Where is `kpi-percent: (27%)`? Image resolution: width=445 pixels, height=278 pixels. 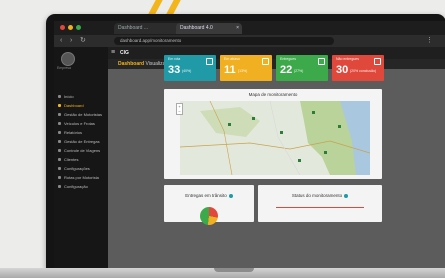
kpi-percent: (27%) is located at coordinates (299, 71).